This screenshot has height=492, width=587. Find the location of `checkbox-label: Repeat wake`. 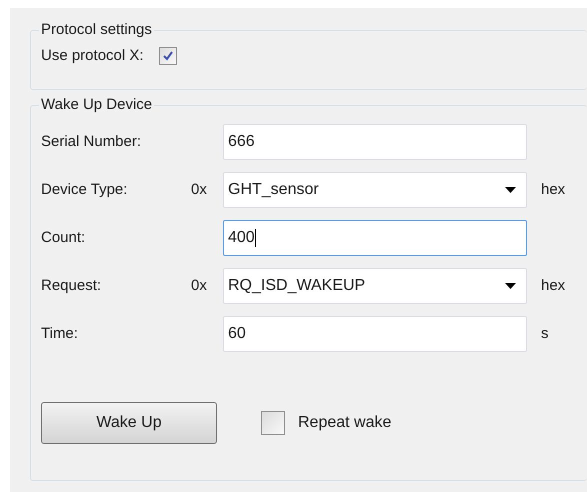

checkbox-label: Repeat wake is located at coordinates (345, 423).